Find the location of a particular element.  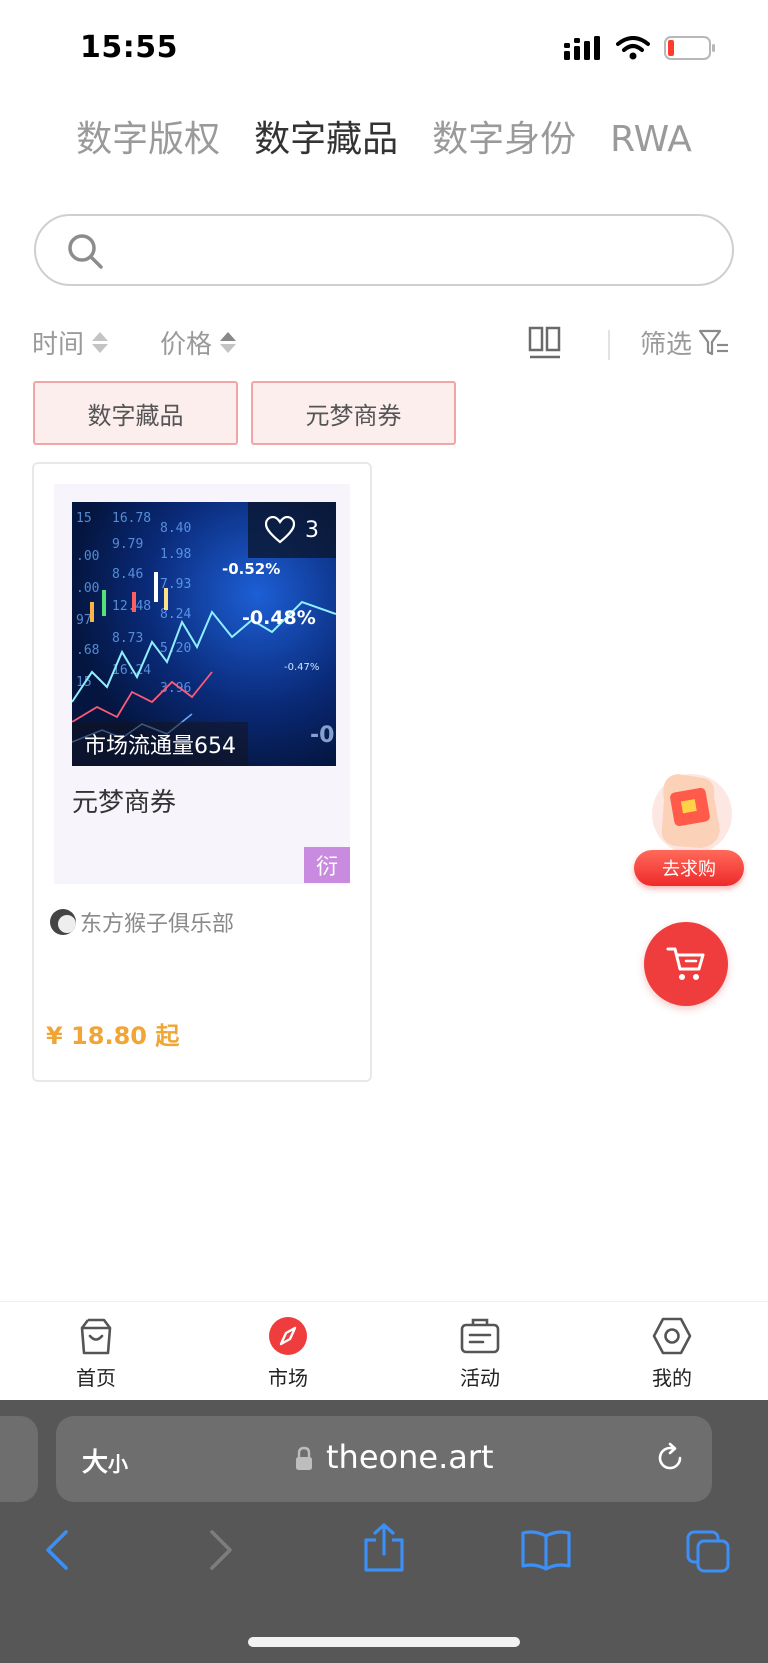

nav-label-market: 市场 is located at coordinates (288, 1378).